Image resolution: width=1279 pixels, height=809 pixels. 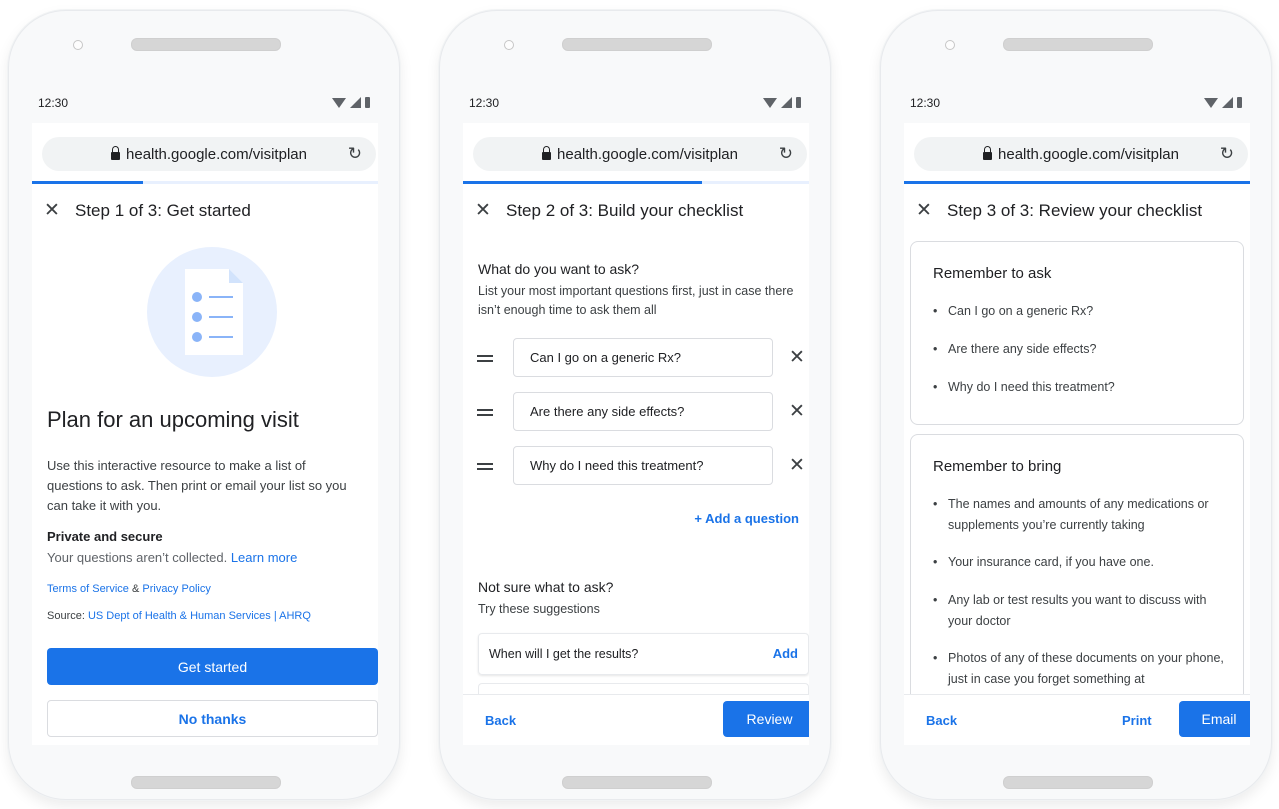 What do you see at coordinates (176, 589) in the screenshot?
I see `privacy-link: Privacy Policy` at bounding box center [176, 589].